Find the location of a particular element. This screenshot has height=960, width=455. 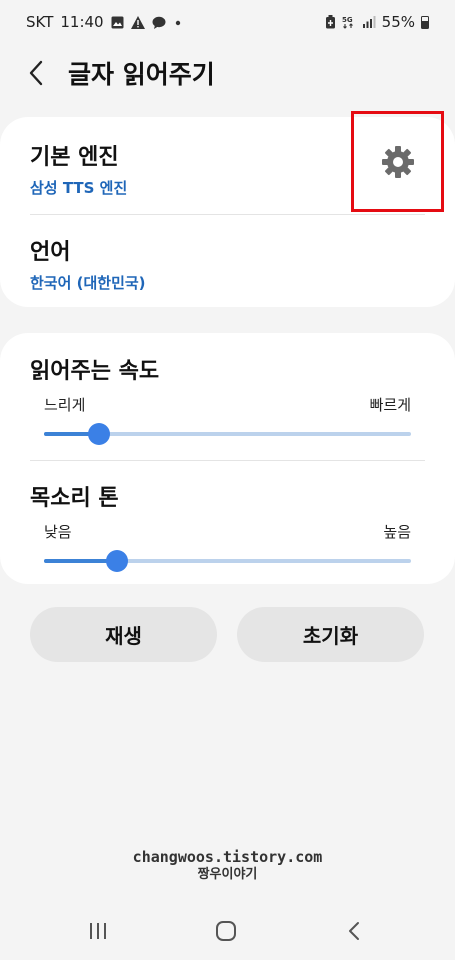

clock: 11:40 is located at coordinates (82, 22).